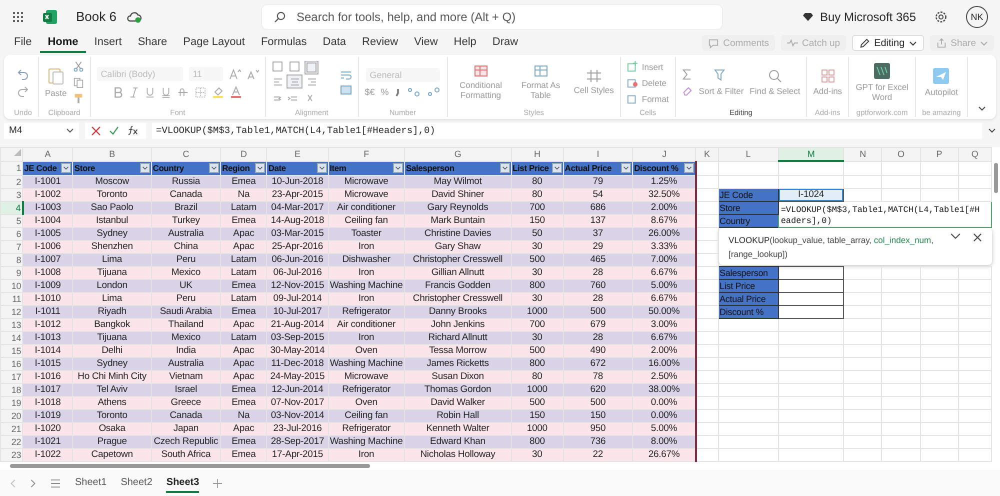  I want to click on row-number: 14, so click(11, 337).